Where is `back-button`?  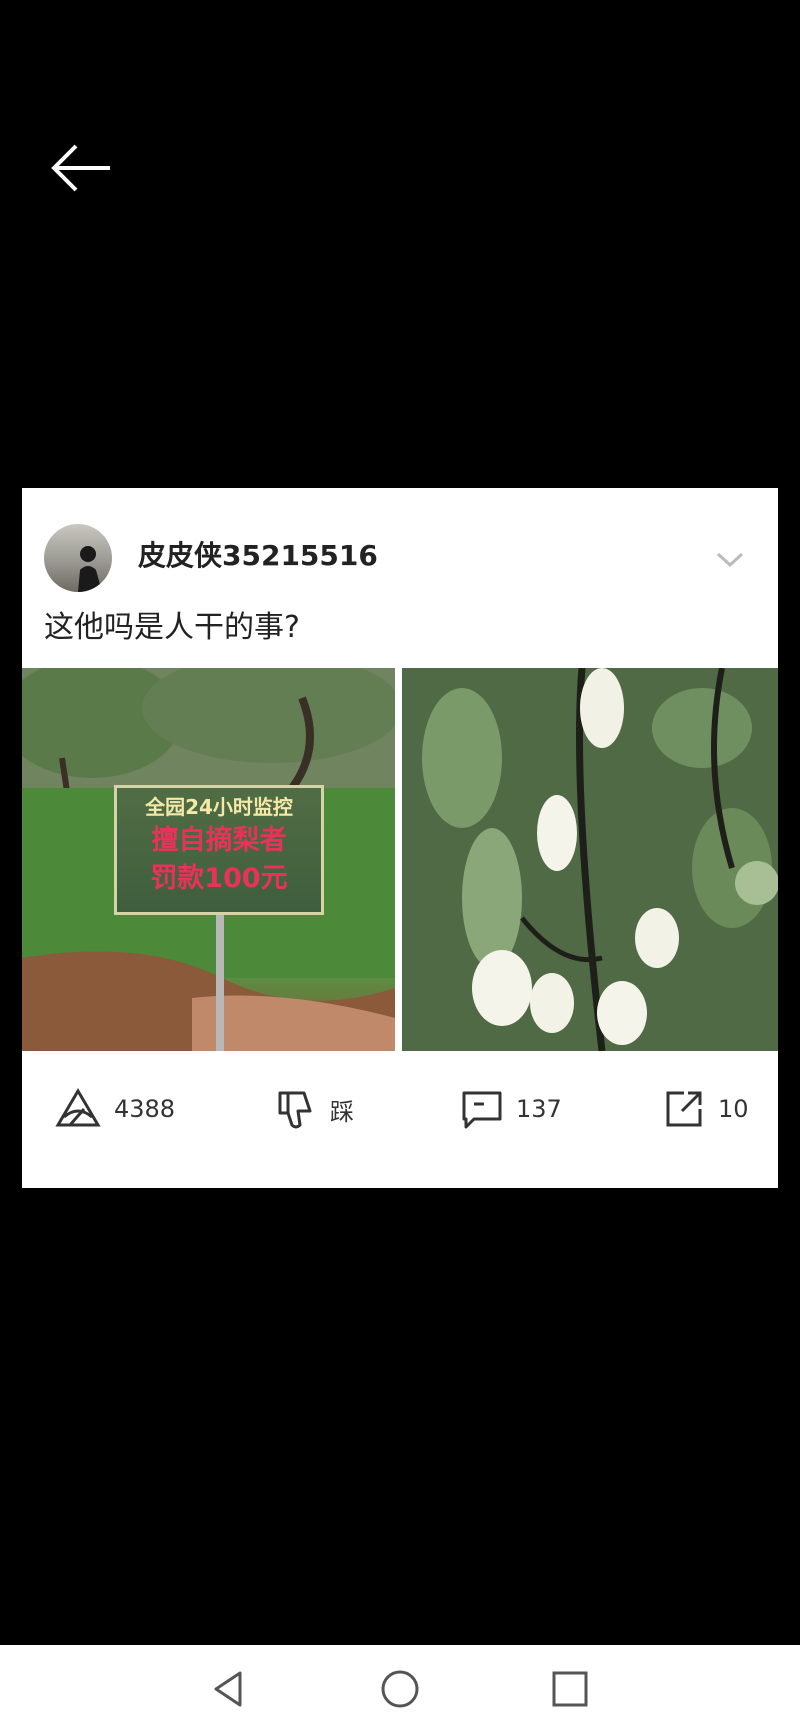 back-button is located at coordinates (82, 168).